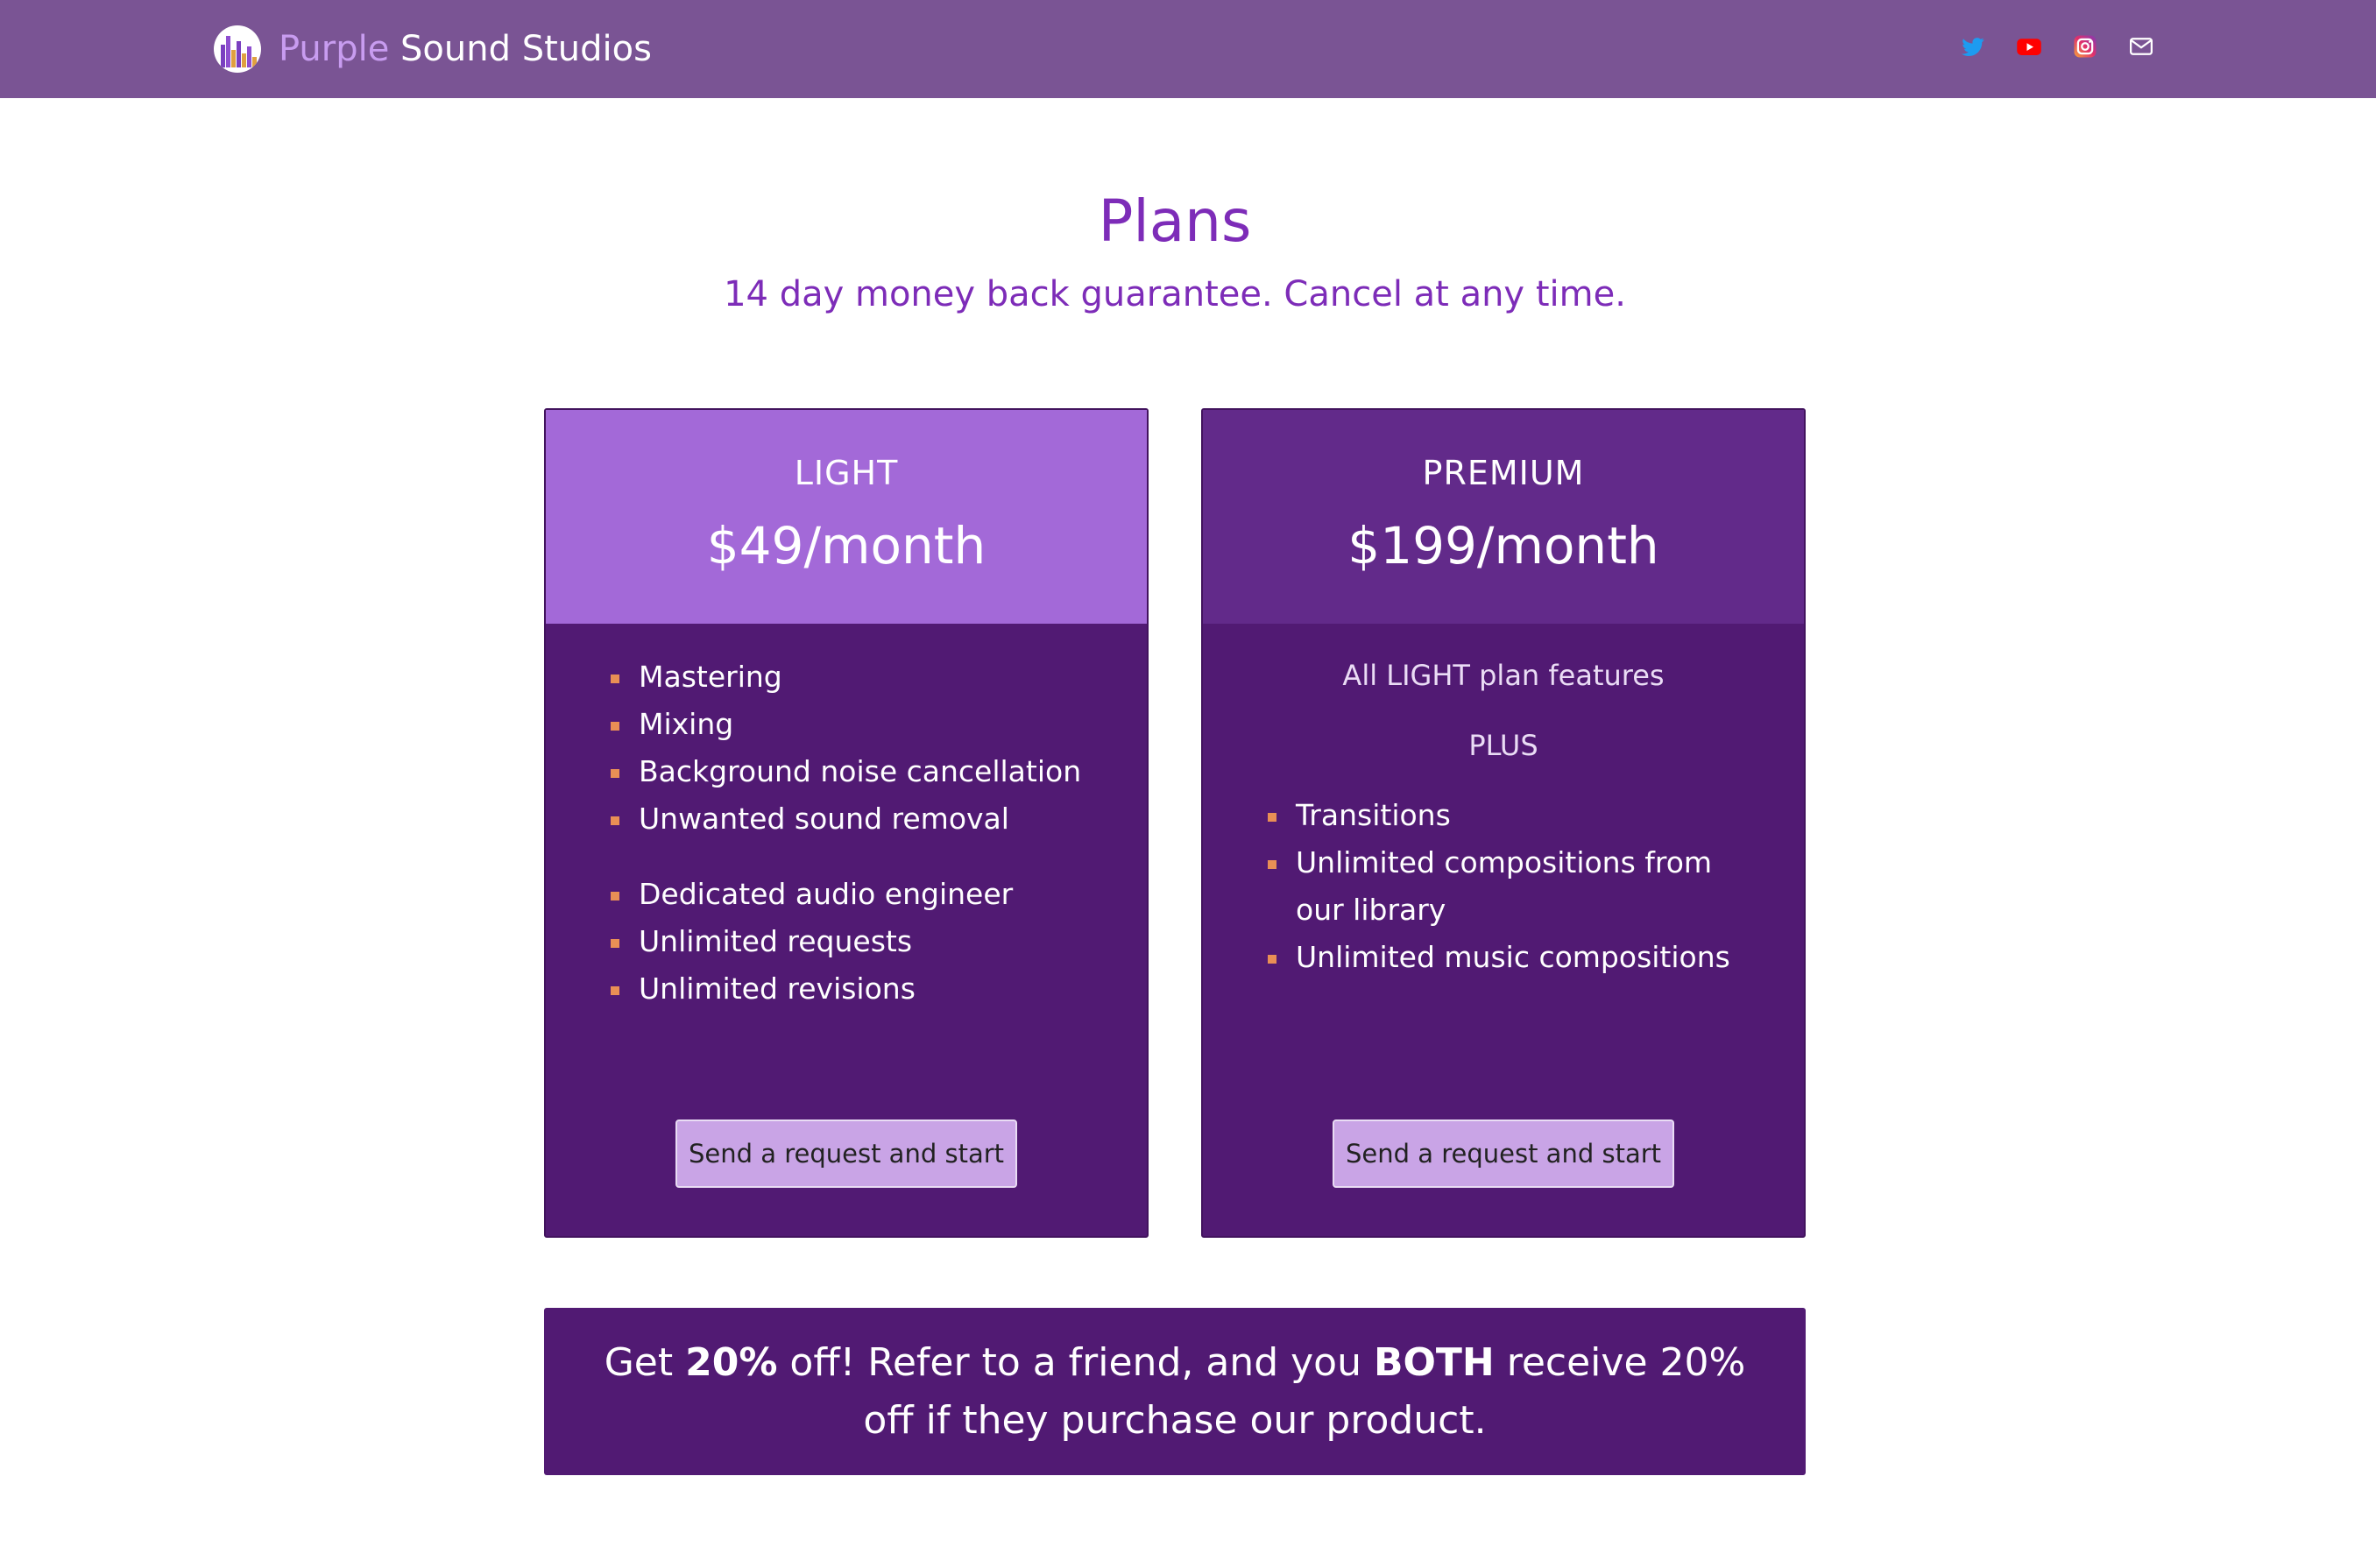 This screenshot has height=1568, width=2376. I want to click on feature-item: Dedicated audio engineer, so click(879, 894).